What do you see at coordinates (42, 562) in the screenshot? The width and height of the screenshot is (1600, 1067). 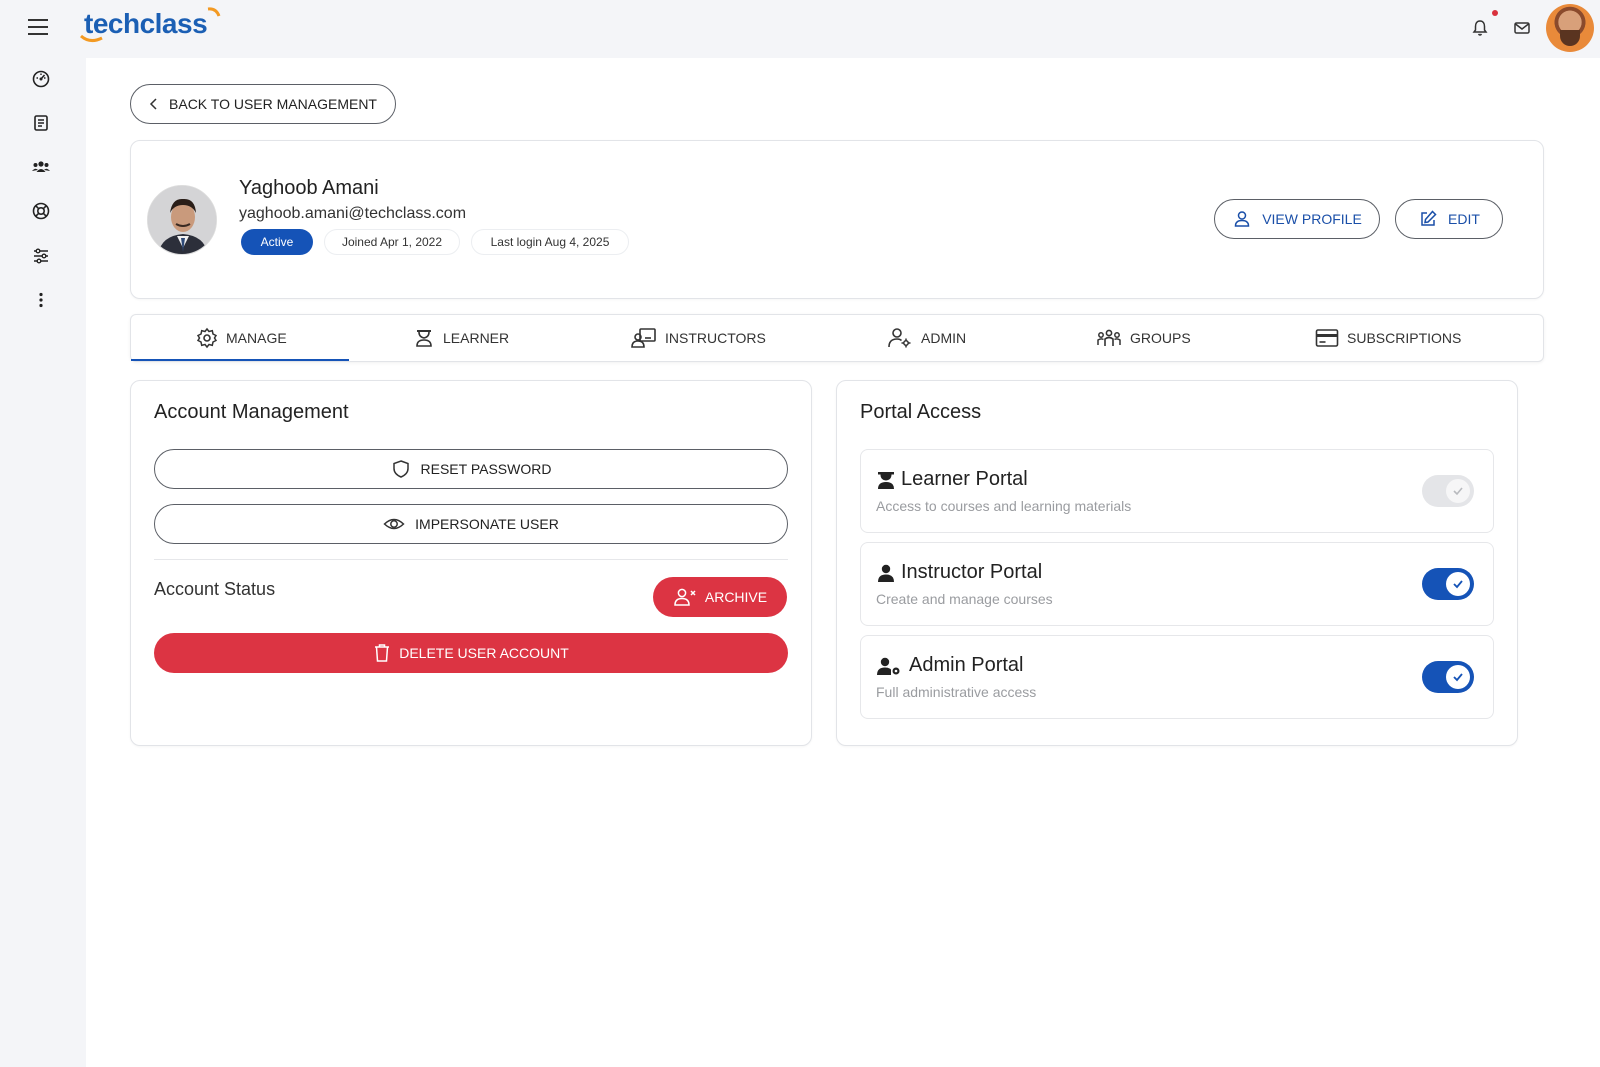 I see `sidebar` at bounding box center [42, 562].